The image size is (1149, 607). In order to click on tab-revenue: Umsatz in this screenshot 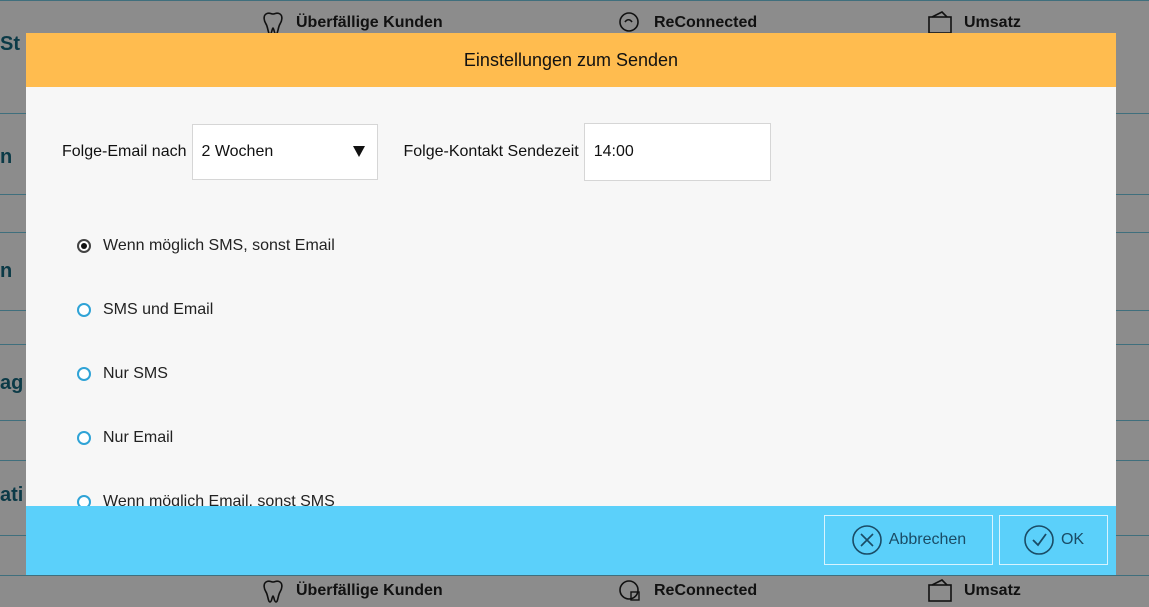, I will do `click(973, 591)`.